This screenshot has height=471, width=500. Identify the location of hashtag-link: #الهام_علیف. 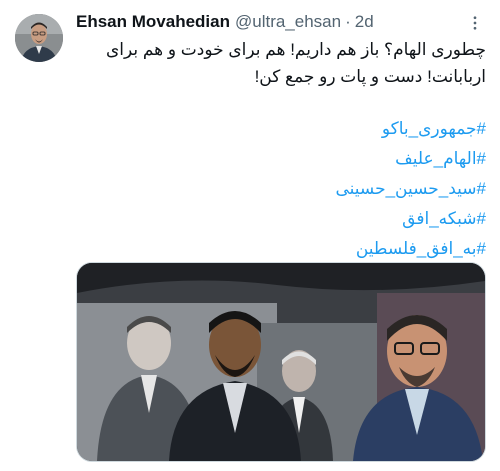
(281, 159).